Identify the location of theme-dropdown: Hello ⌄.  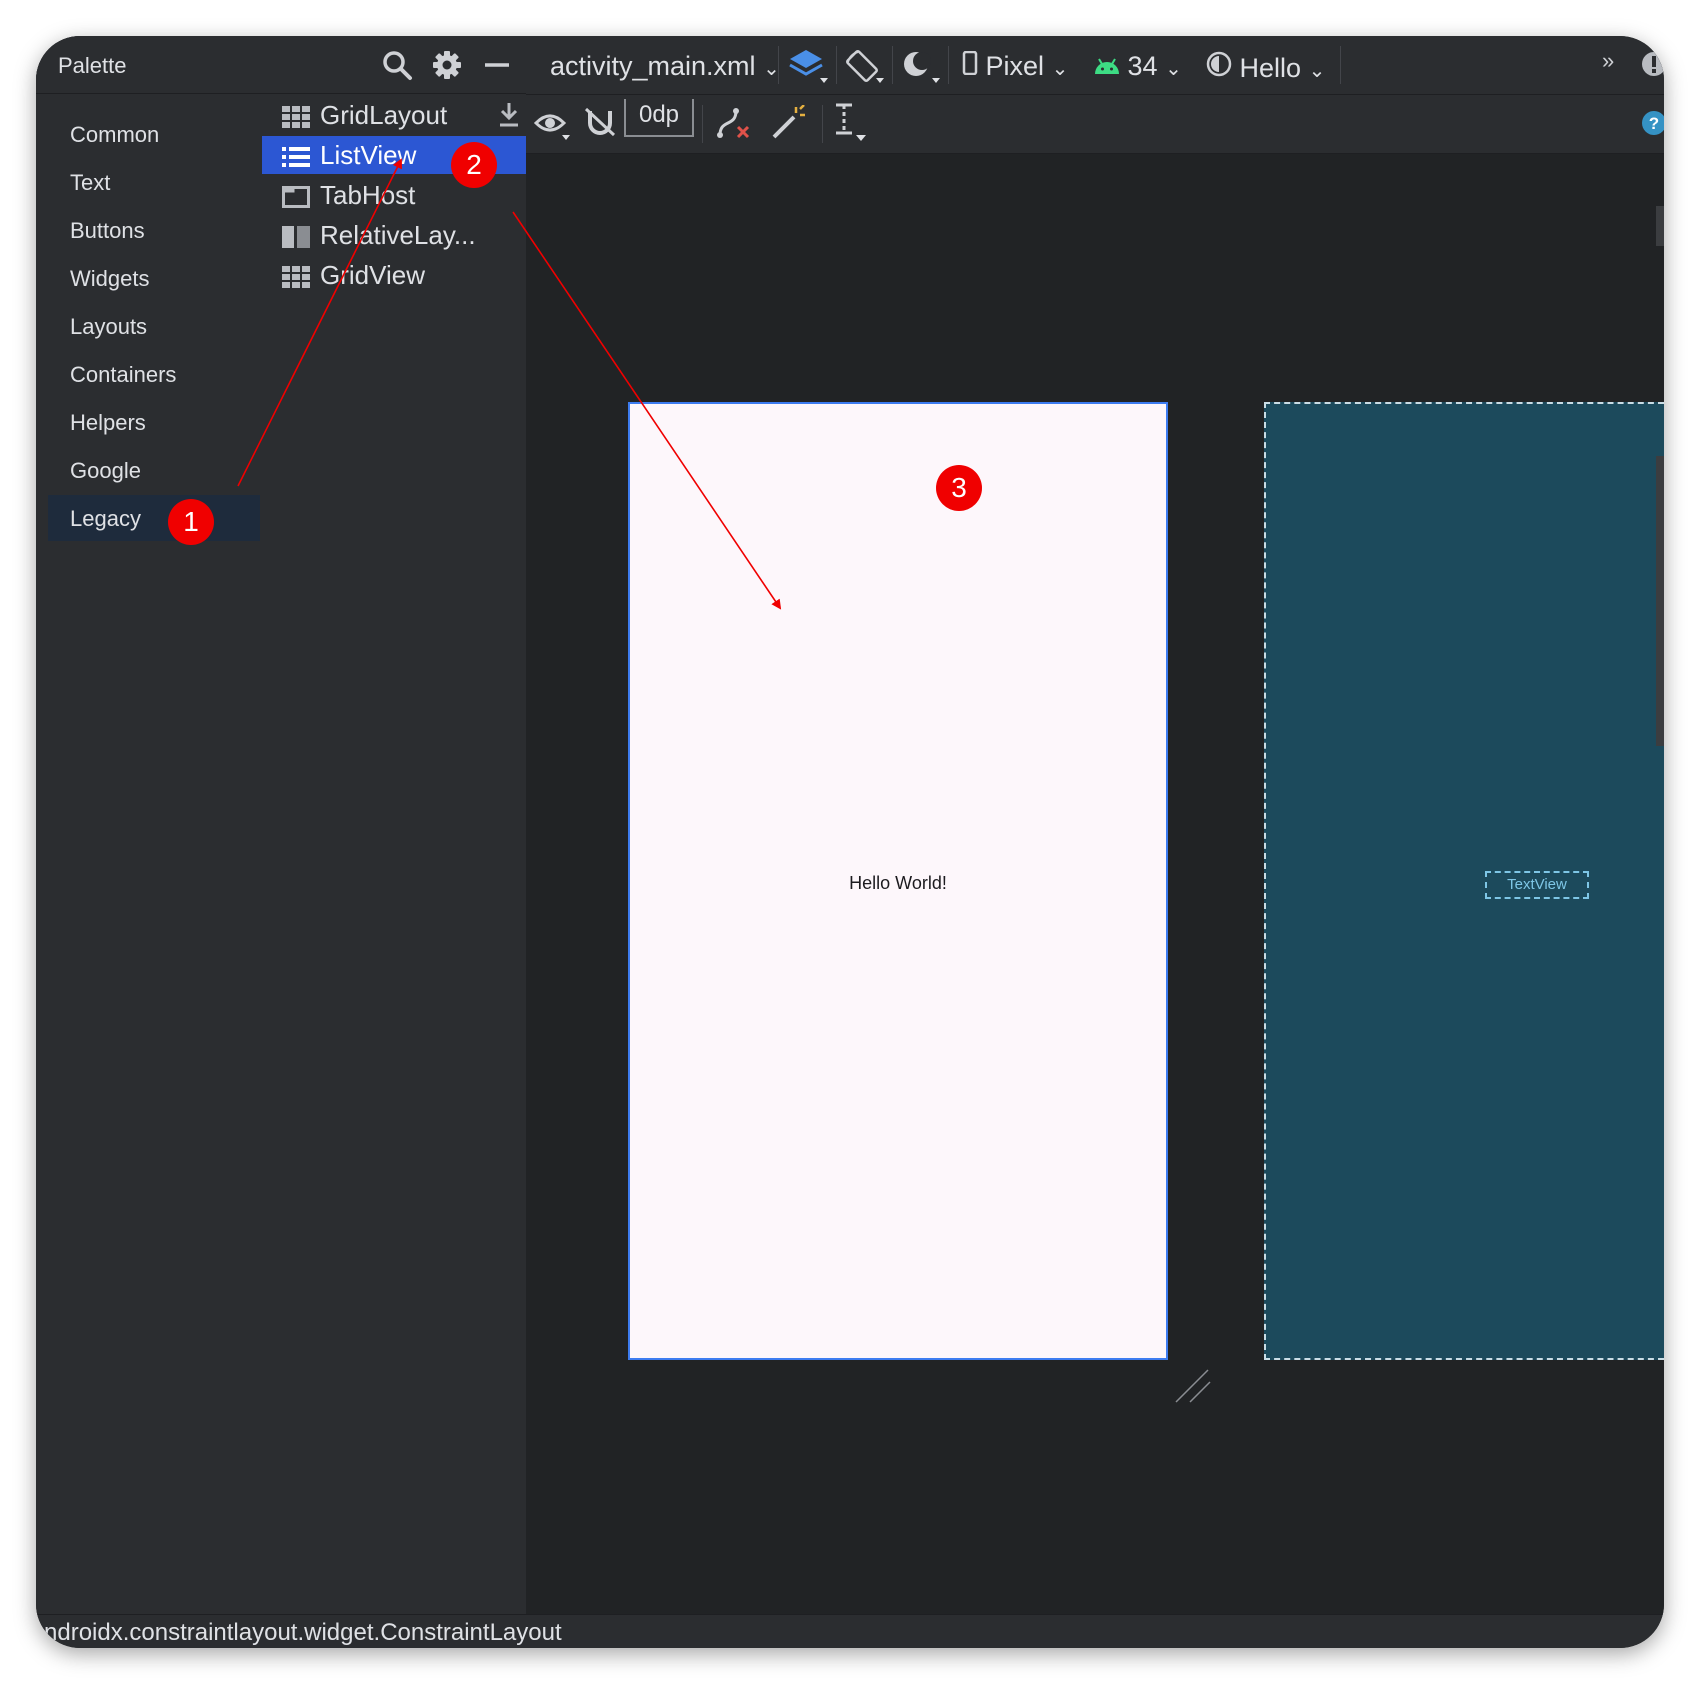
(1265, 67).